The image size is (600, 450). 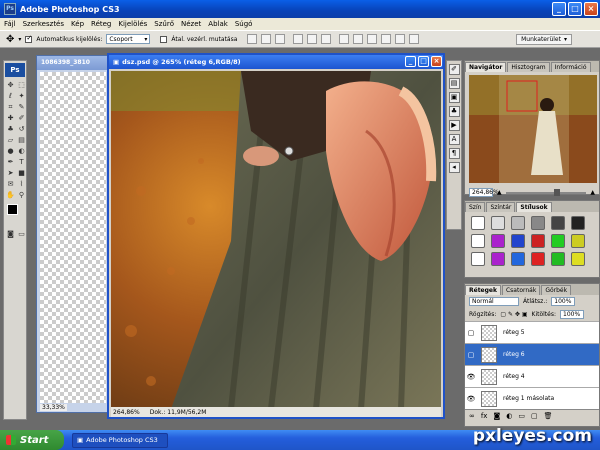 What do you see at coordinates (509, 416) in the screenshot?
I see `adjustment-icon: ◐` at bounding box center [509, 416].